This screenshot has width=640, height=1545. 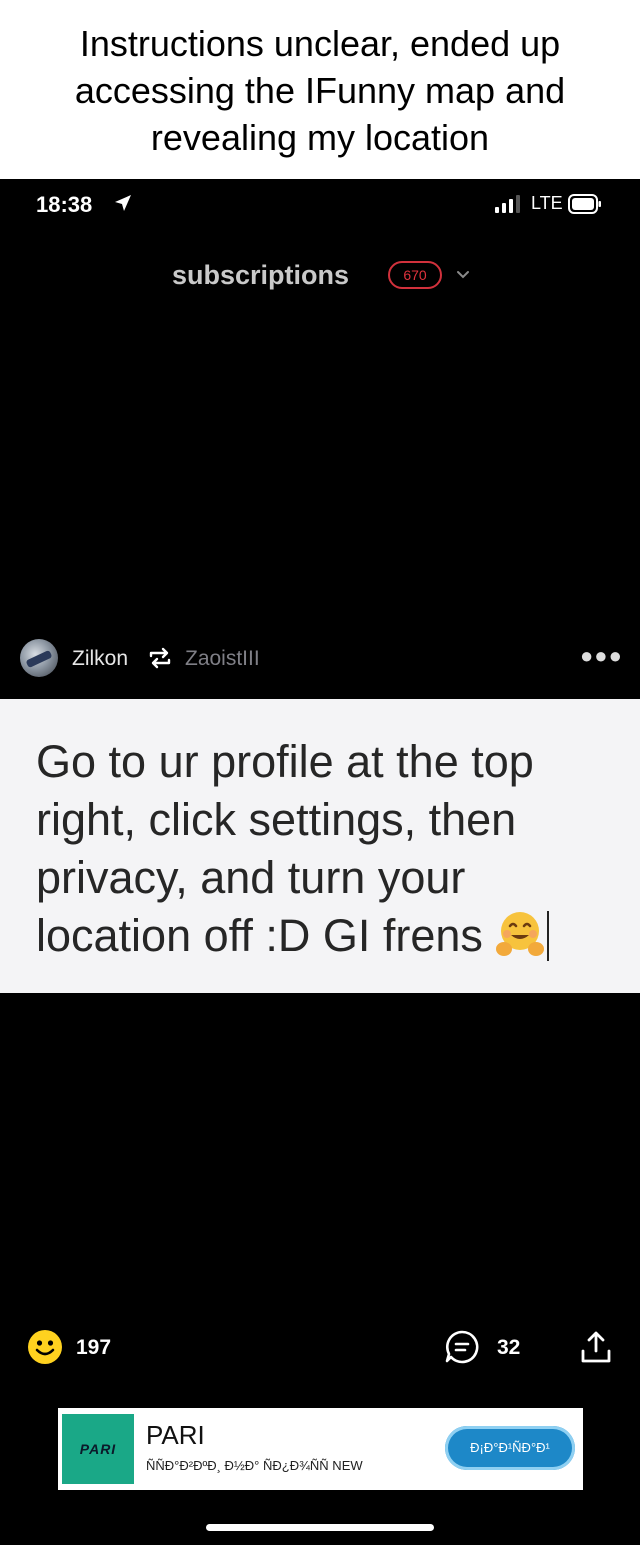 I want to click on post-text-line: Go to ur profile at the top, so click(x=285, y=761).